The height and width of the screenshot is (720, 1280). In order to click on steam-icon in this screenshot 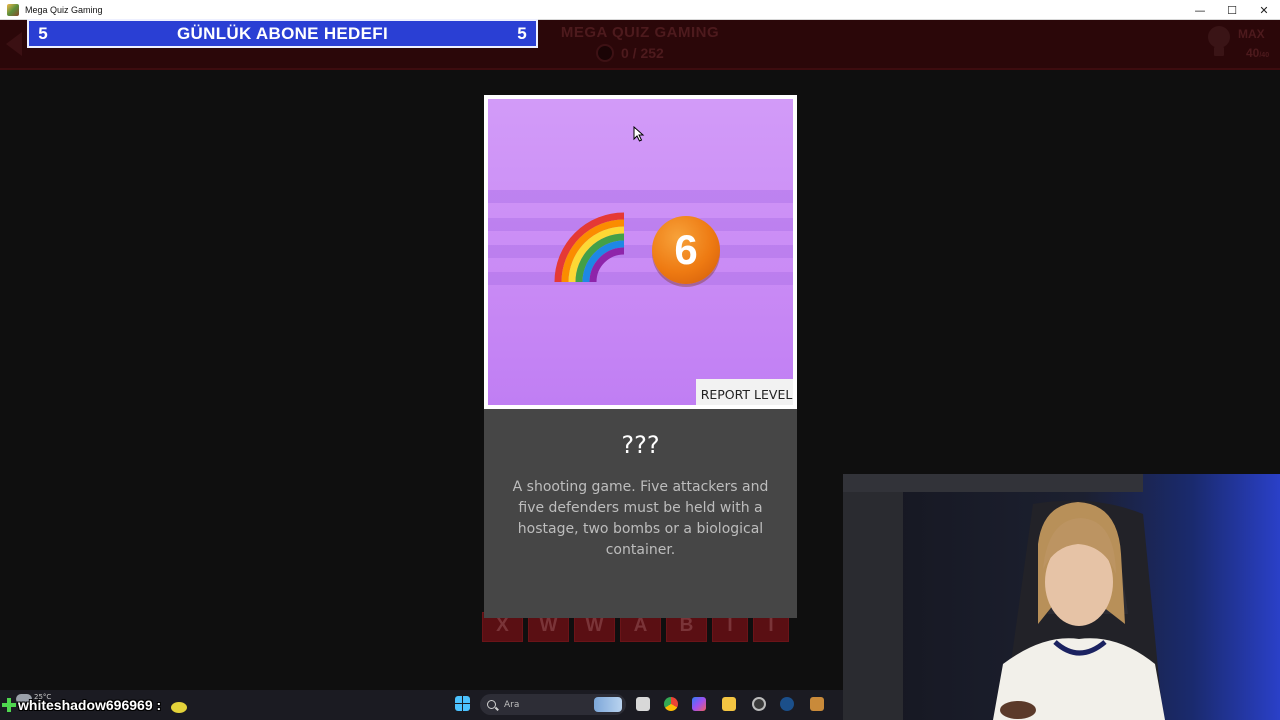, I will do `click(787, 704)`.